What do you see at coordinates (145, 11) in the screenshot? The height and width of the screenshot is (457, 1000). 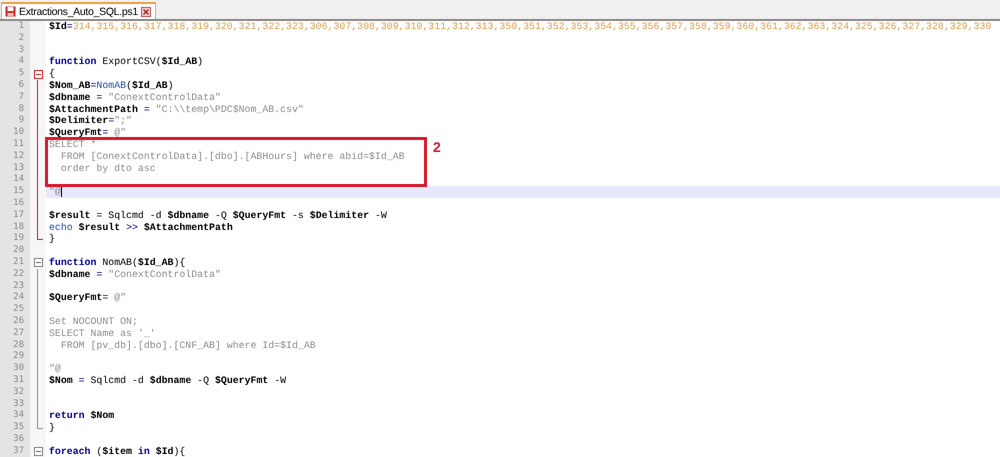 I see `close-icon` at bounding box center [145, 11].